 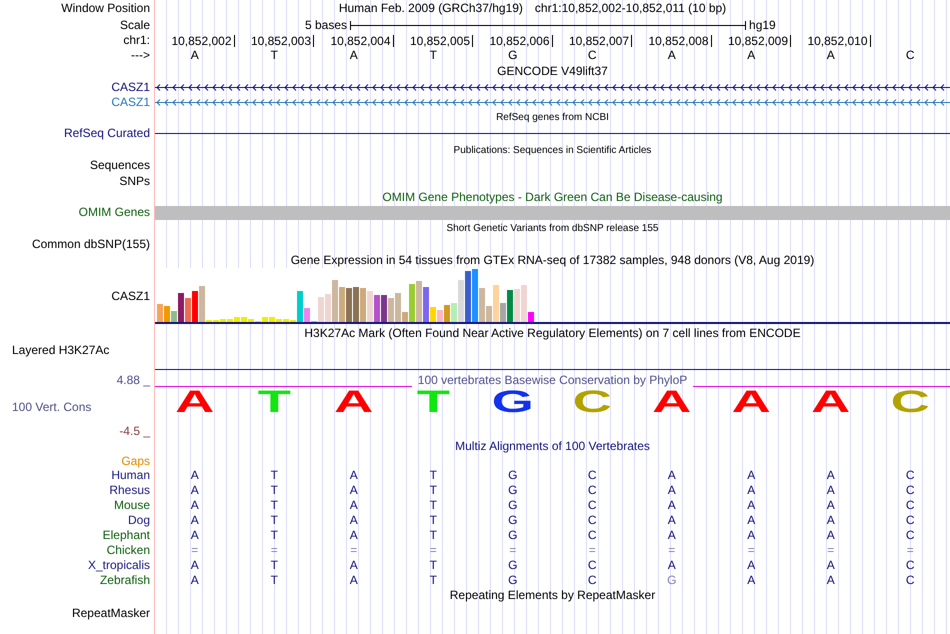 I want to click on gene-track-line, so click(x=552, y=133).